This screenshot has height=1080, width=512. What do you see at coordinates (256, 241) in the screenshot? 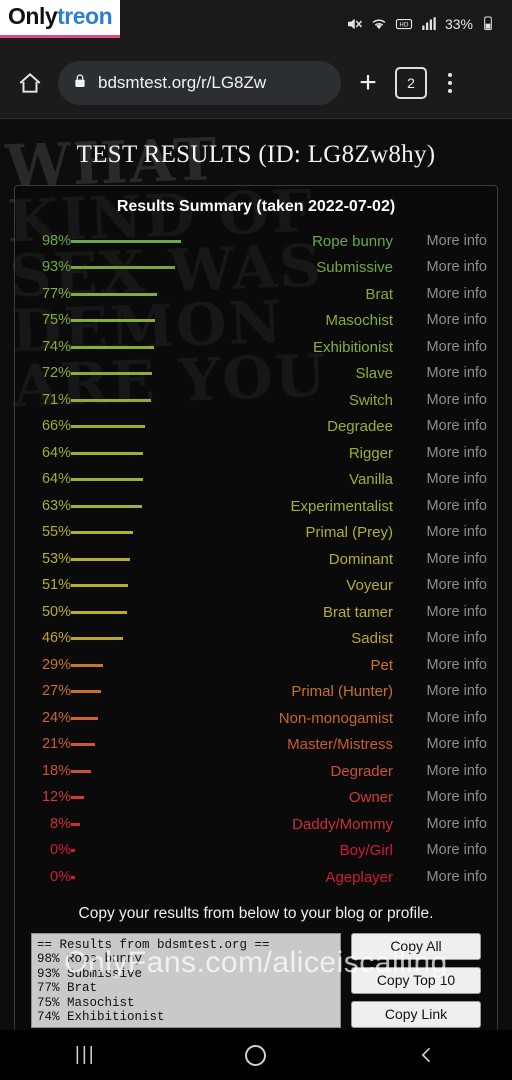
I see `table-row: 98% Rope bunny More info` at bounding box center [256, 241].